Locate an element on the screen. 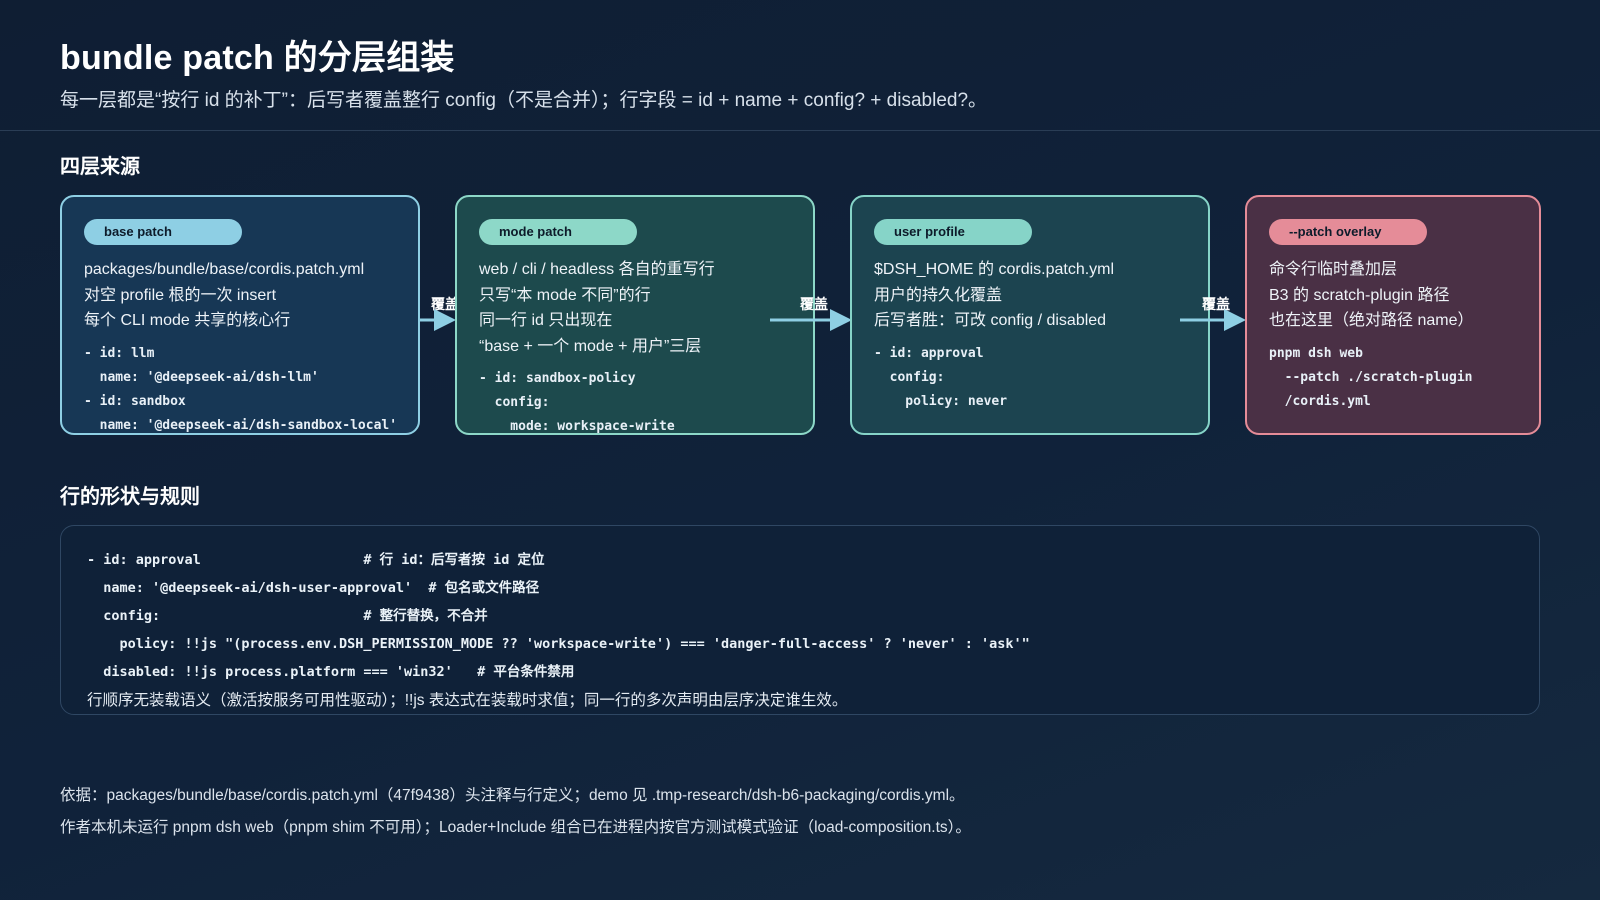  section-title-row-rules: 行的形状与规则 is located at coordinates (130, 497).